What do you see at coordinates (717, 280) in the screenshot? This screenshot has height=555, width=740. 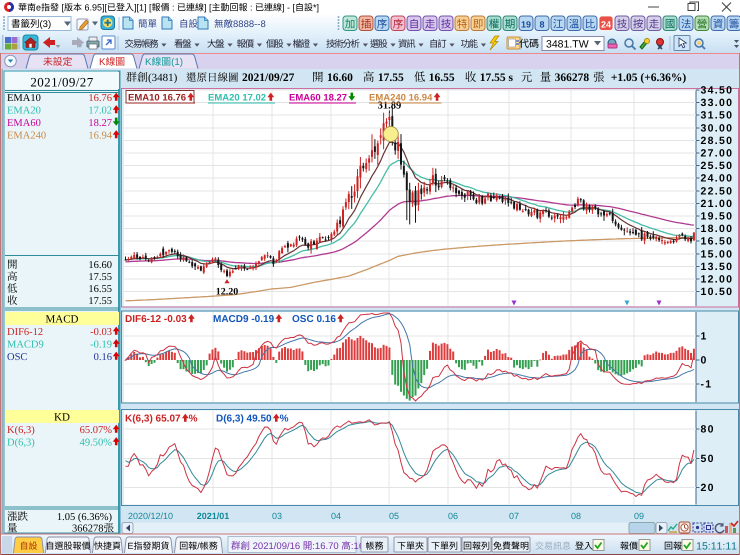 I see `svg-text: 12.00` at bounding box center [717, 280].